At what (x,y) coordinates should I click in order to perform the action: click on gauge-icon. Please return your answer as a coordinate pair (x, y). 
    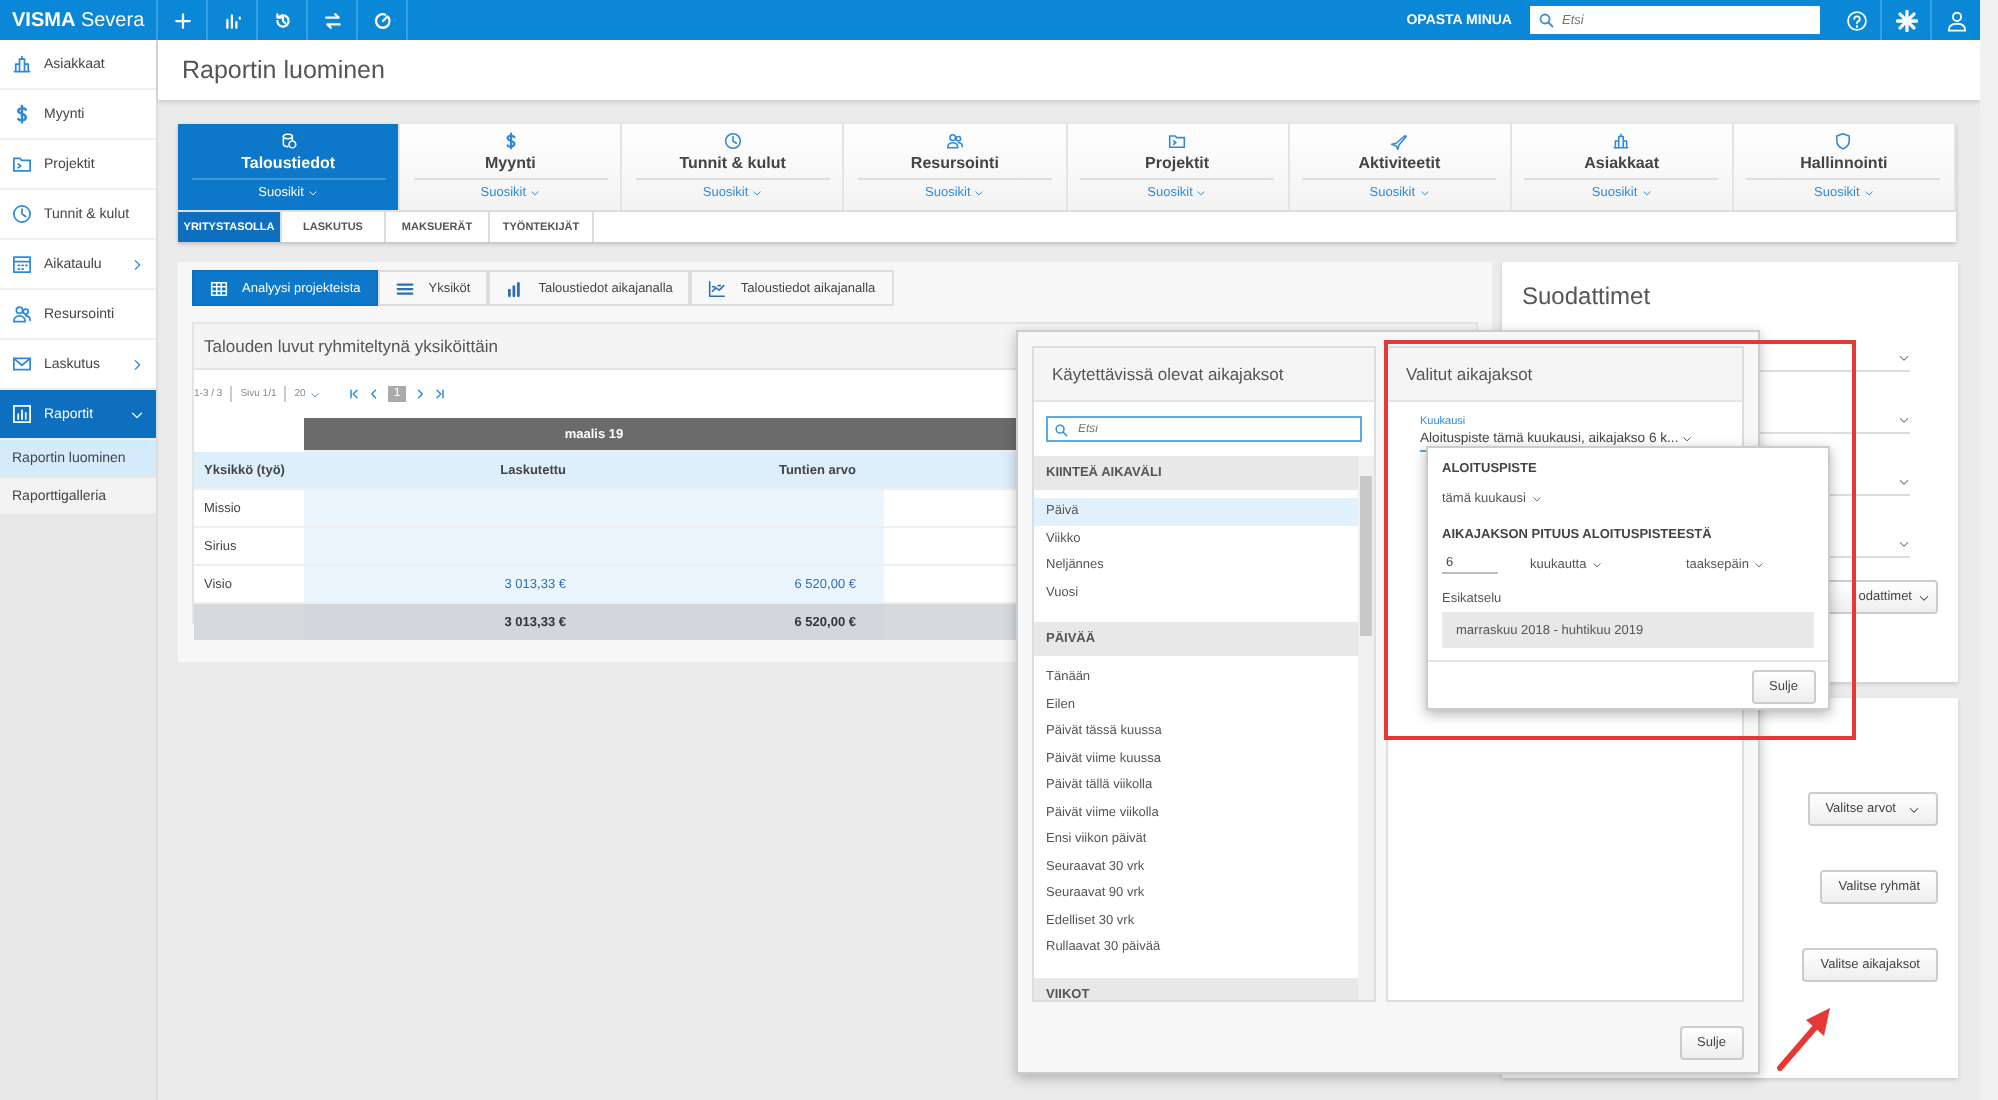
    Looking at the image, I should click on (382, 20).